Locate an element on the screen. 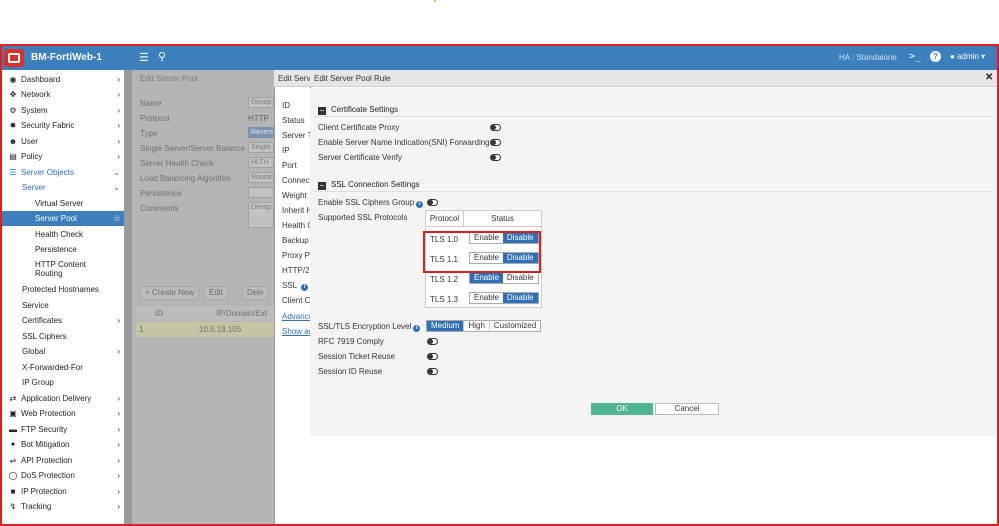 The image size is (999, 526). sidebar-item-virtual-server: Virtual Server is located at coordinates (63, 203).